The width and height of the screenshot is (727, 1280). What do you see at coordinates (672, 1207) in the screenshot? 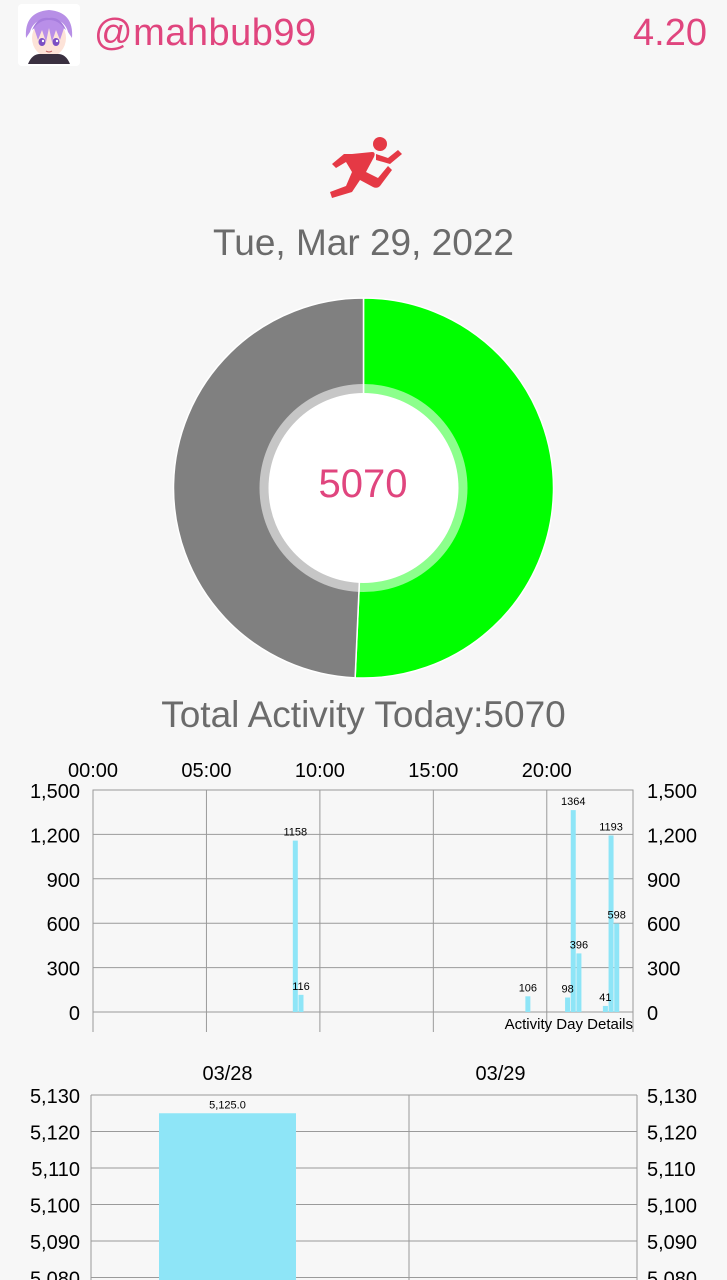
I see `y-tick-label-right: 5,100` at bounding box center [672, 1207].